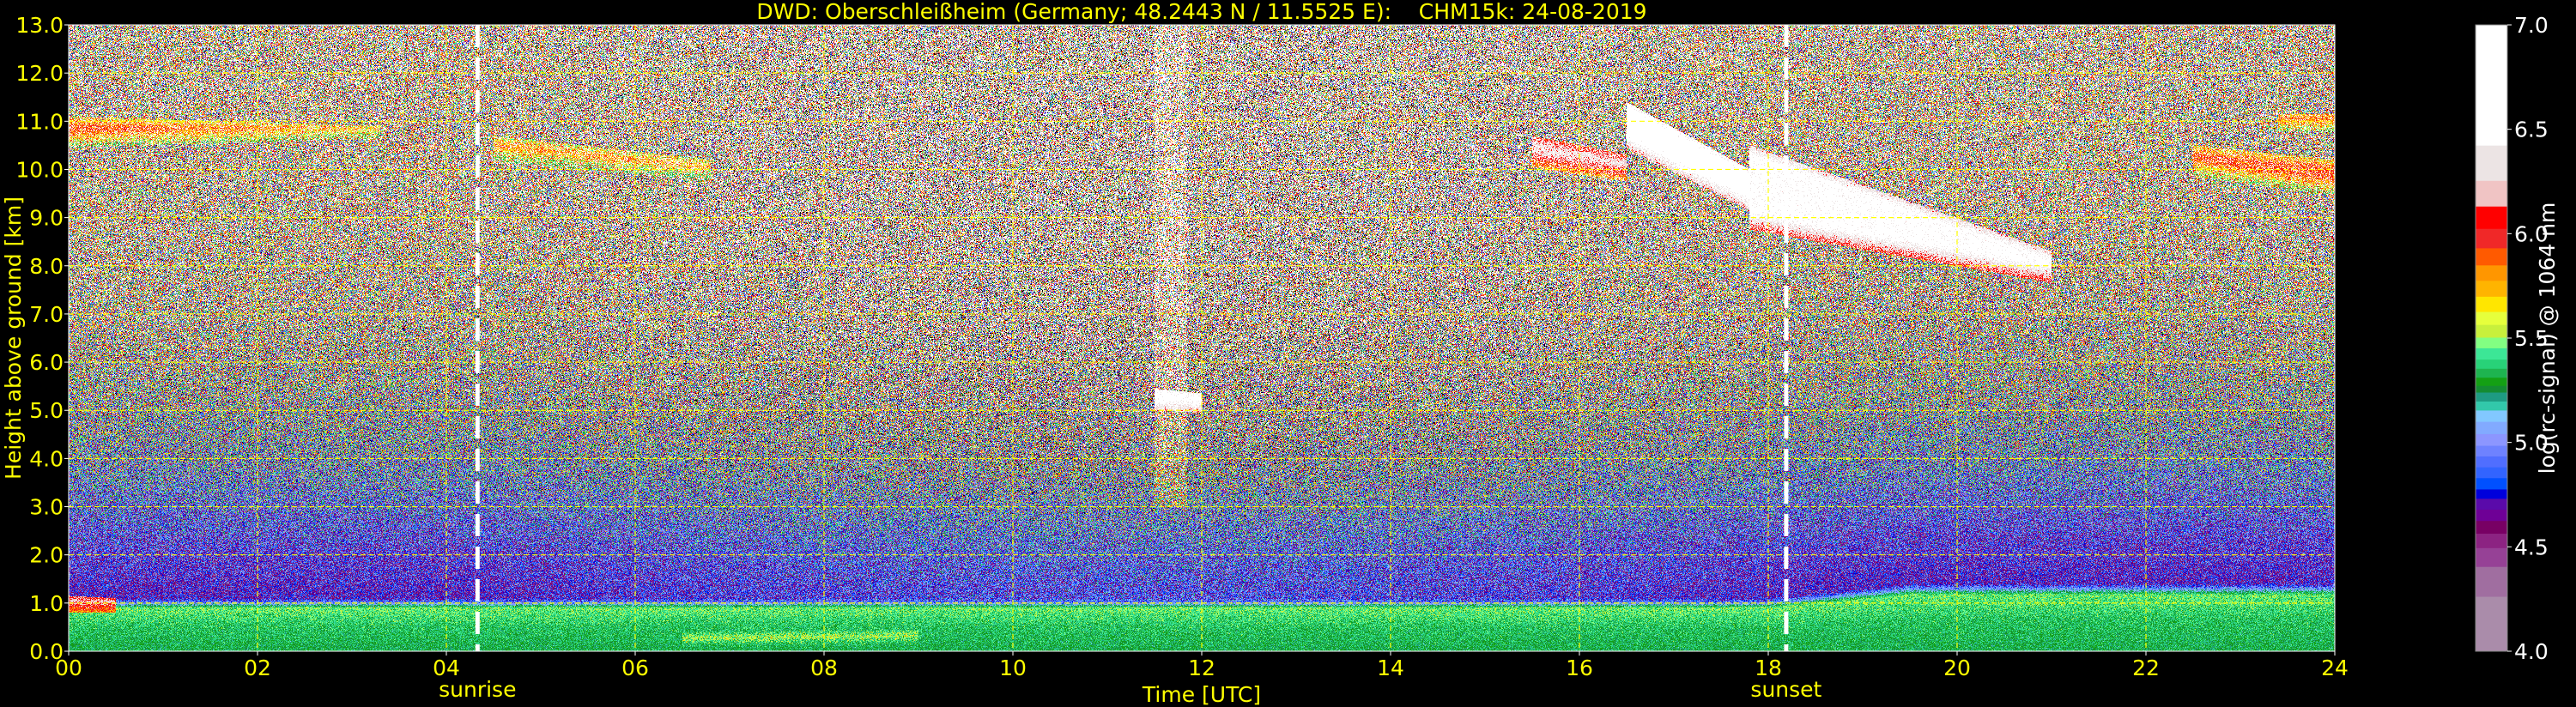 The image size is (2576, 707). I want to click on colorbar-tick-label: 6.5, so click(2531, 130).